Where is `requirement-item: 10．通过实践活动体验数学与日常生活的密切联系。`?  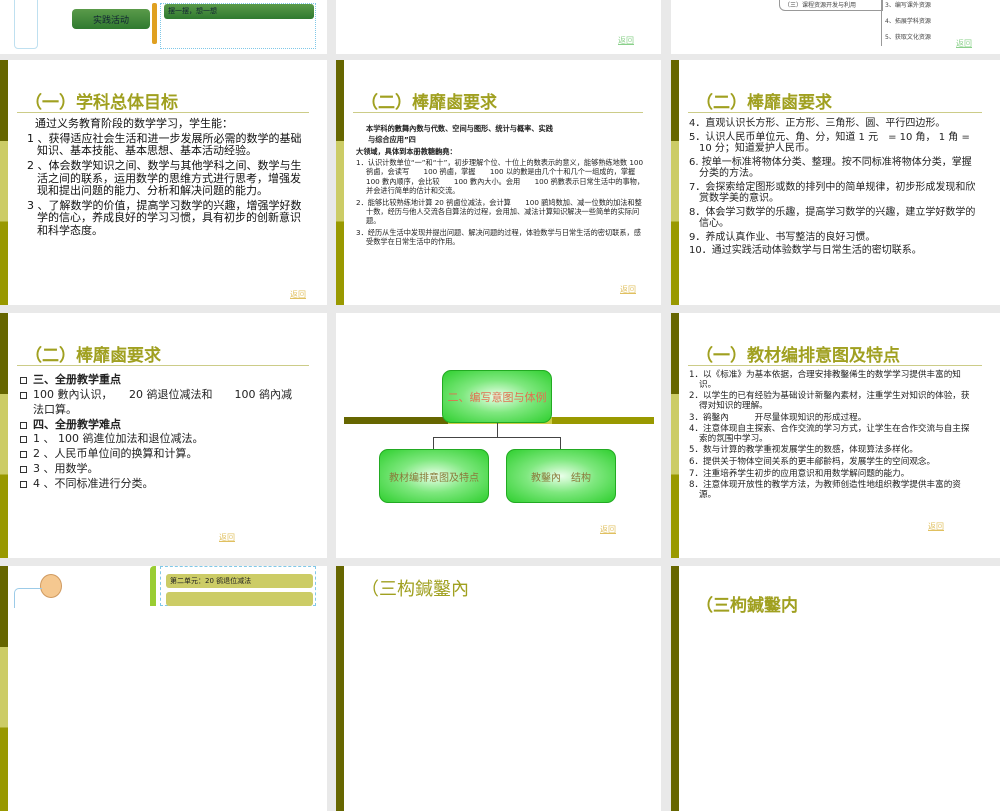 requirement-item: 10．通过实践活动体验数学与日常生活的密切联系。 is located at coordinates (805, 250).